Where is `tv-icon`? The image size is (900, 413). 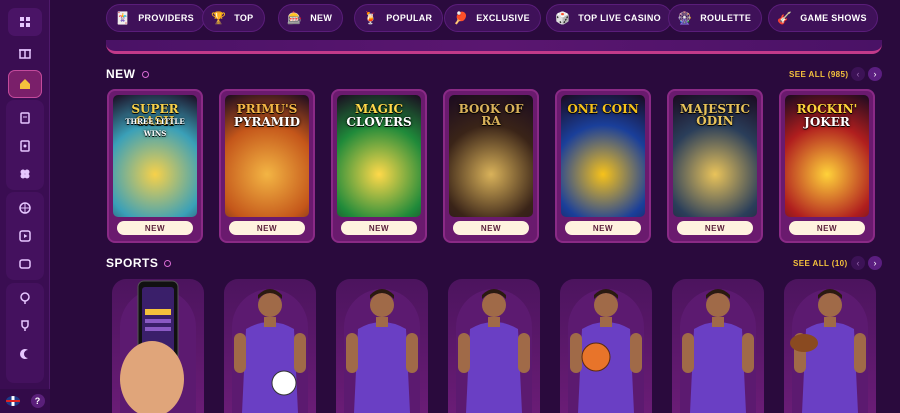 tv-icon is located at coordinates (25, 264).